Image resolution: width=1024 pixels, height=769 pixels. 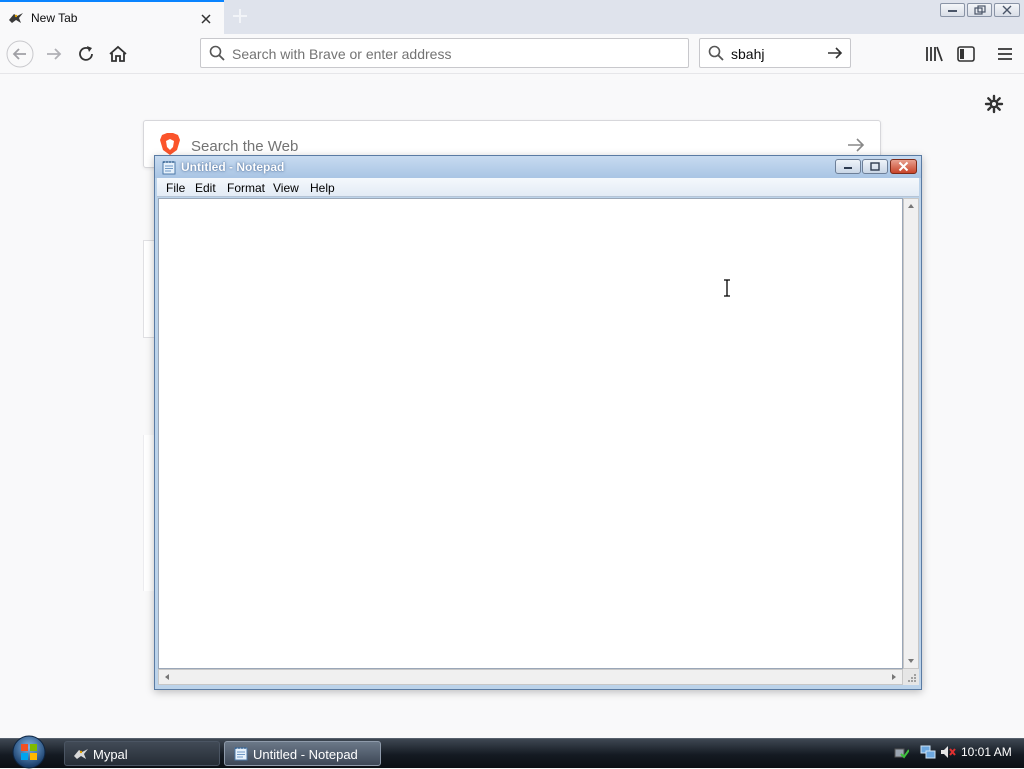 I want to click on brave-lion-icon, so click(x=170, y=144).